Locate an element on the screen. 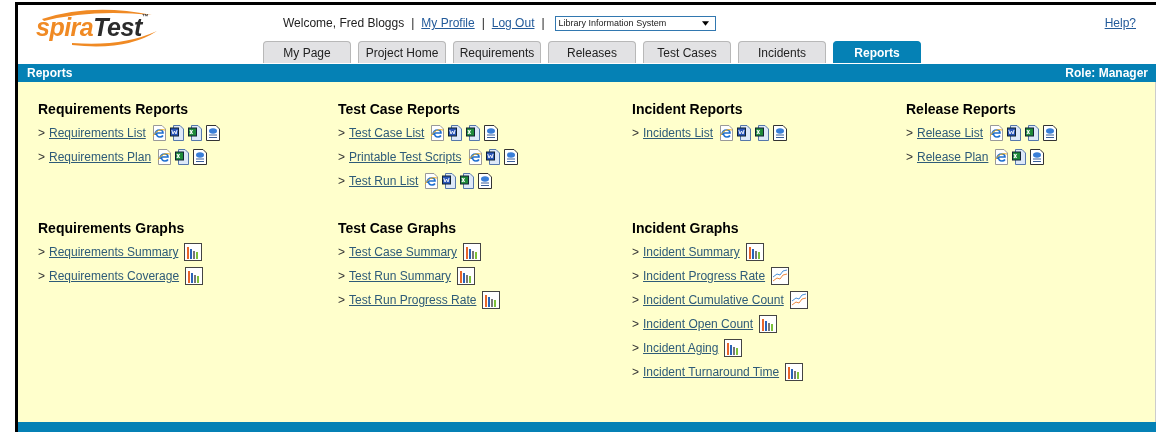 This screenshot has height=435, width=1156. report-link: Incident Summary is located at coordinates (691, 252).